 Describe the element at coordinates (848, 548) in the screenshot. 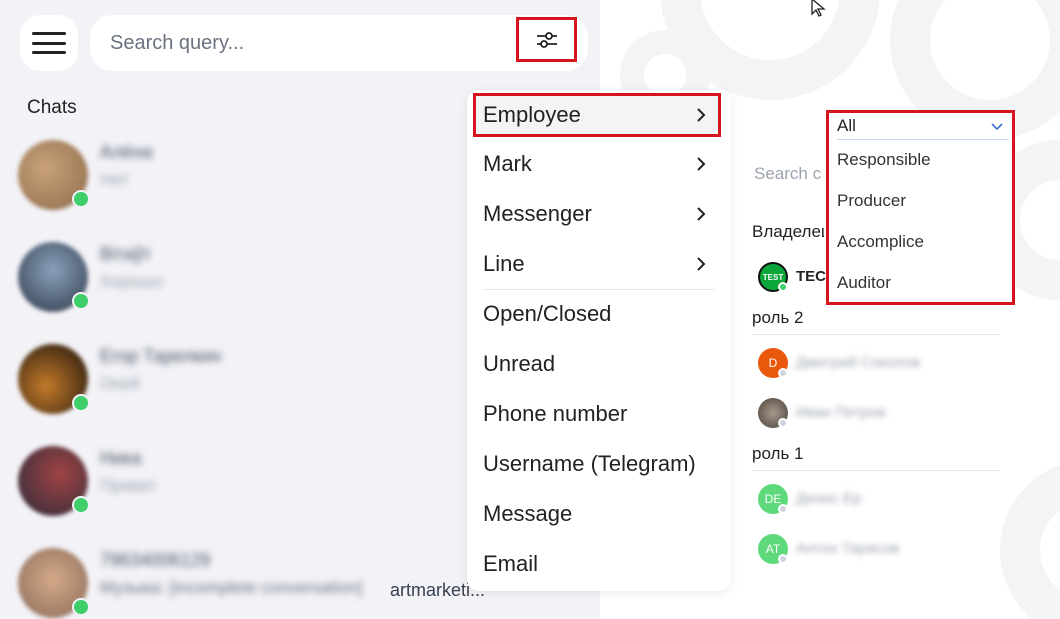

I see `employee-name: Антон Тарасов` at that location.